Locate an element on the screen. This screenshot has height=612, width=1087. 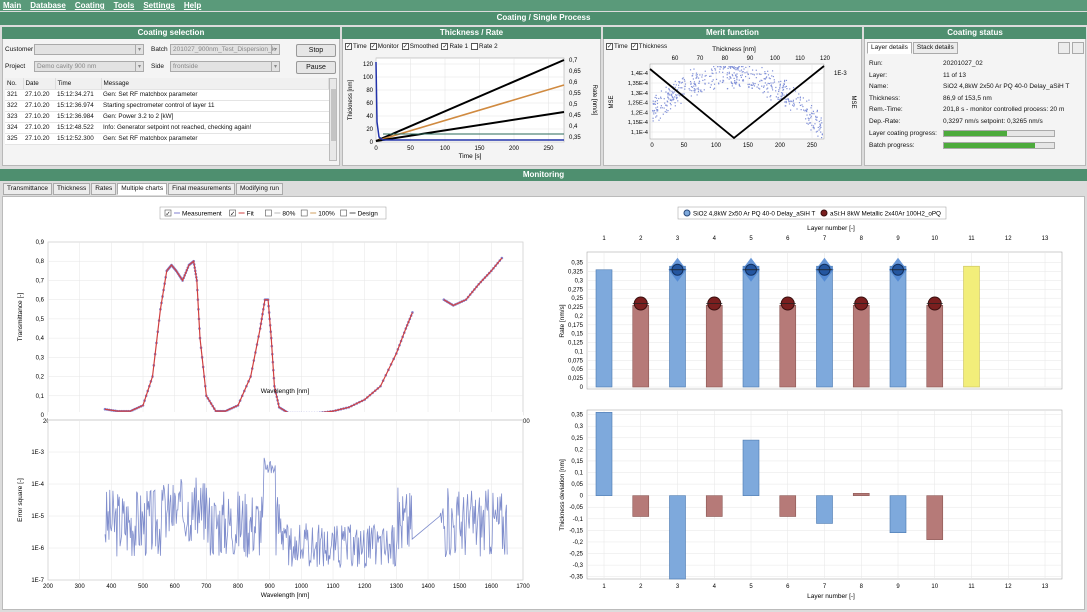
menu-settings: Settings is located at coordinates (159, 5).